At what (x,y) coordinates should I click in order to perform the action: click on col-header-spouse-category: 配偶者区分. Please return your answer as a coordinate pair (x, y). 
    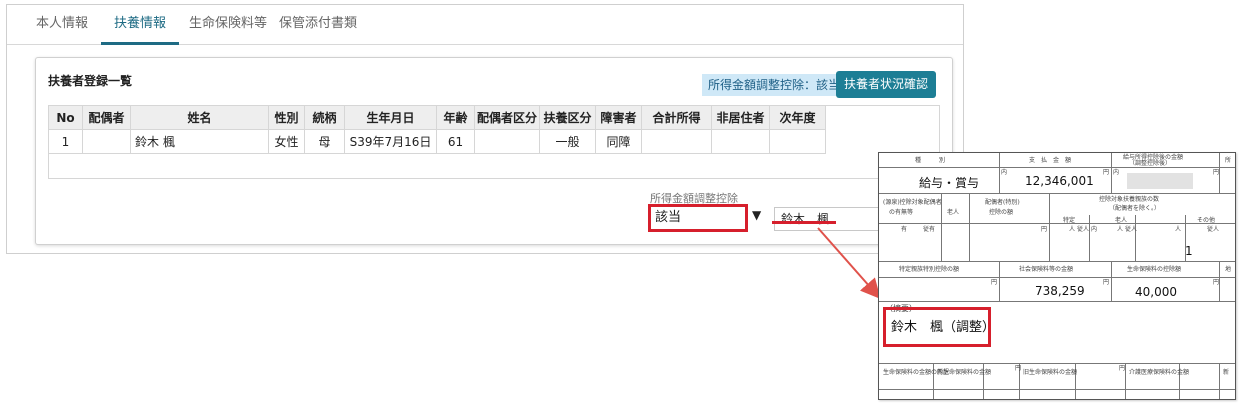
    Looking at the image, I should click on (507, 117).